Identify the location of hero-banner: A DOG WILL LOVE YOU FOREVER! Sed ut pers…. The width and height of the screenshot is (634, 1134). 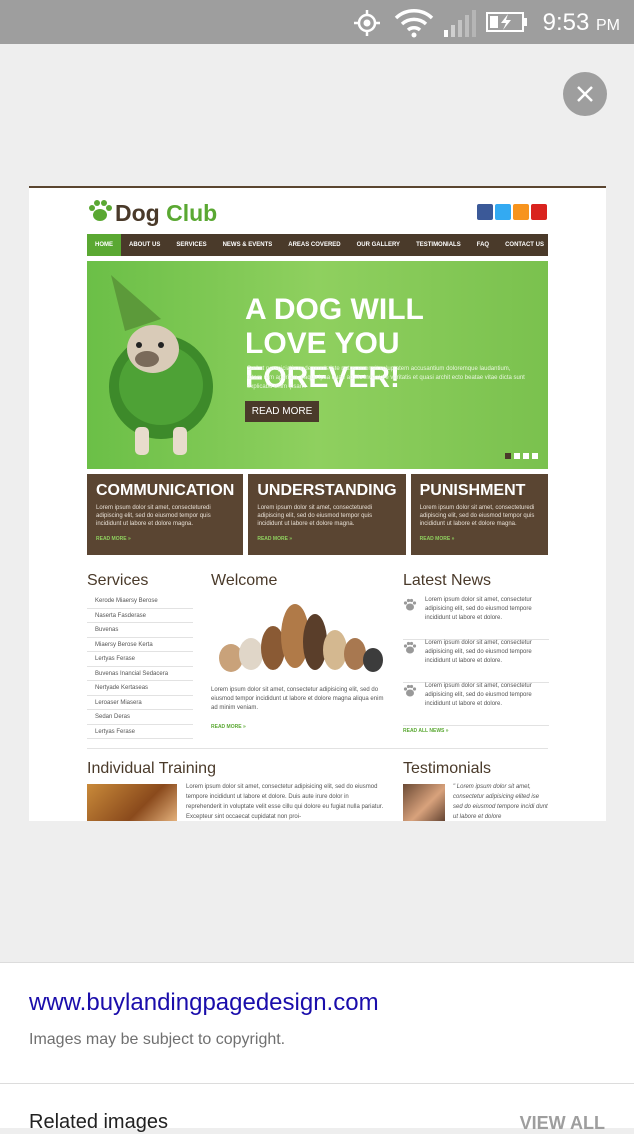
(317, 365).